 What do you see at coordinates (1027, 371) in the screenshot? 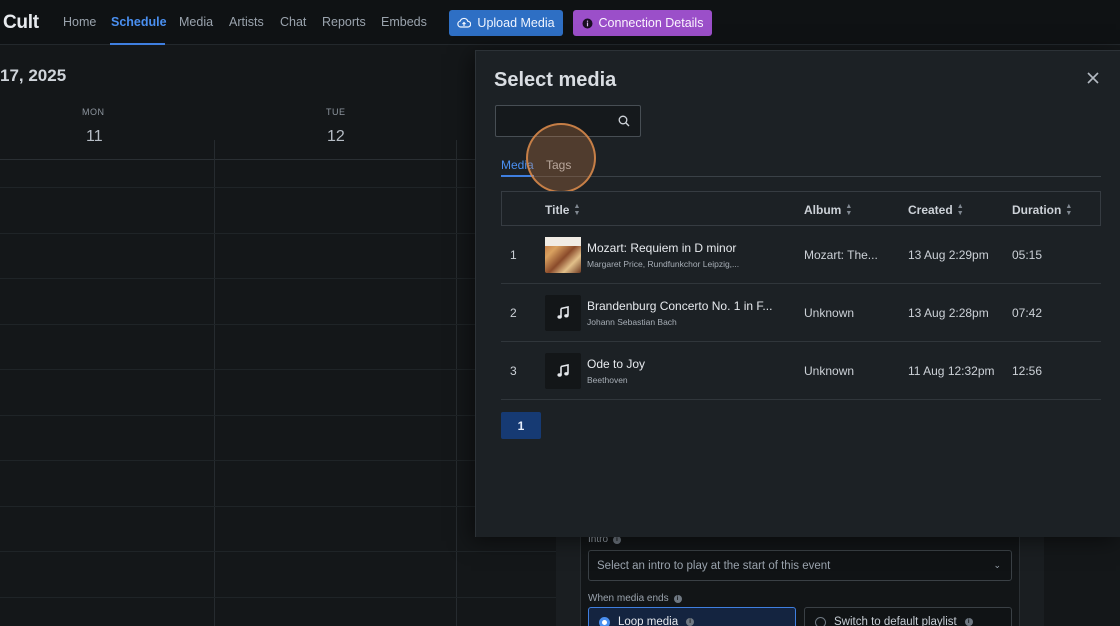
I see `track-duration: 12:56` at bounding box center [1027, 371].